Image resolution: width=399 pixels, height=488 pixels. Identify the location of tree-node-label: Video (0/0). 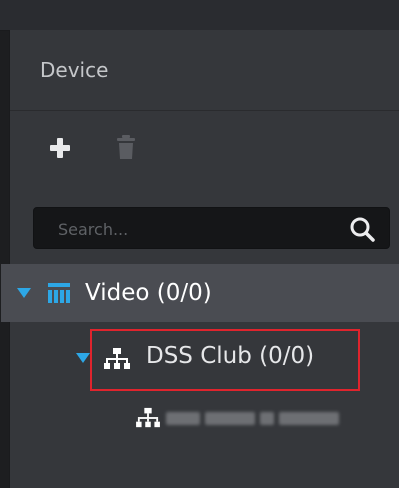
(148, 293).